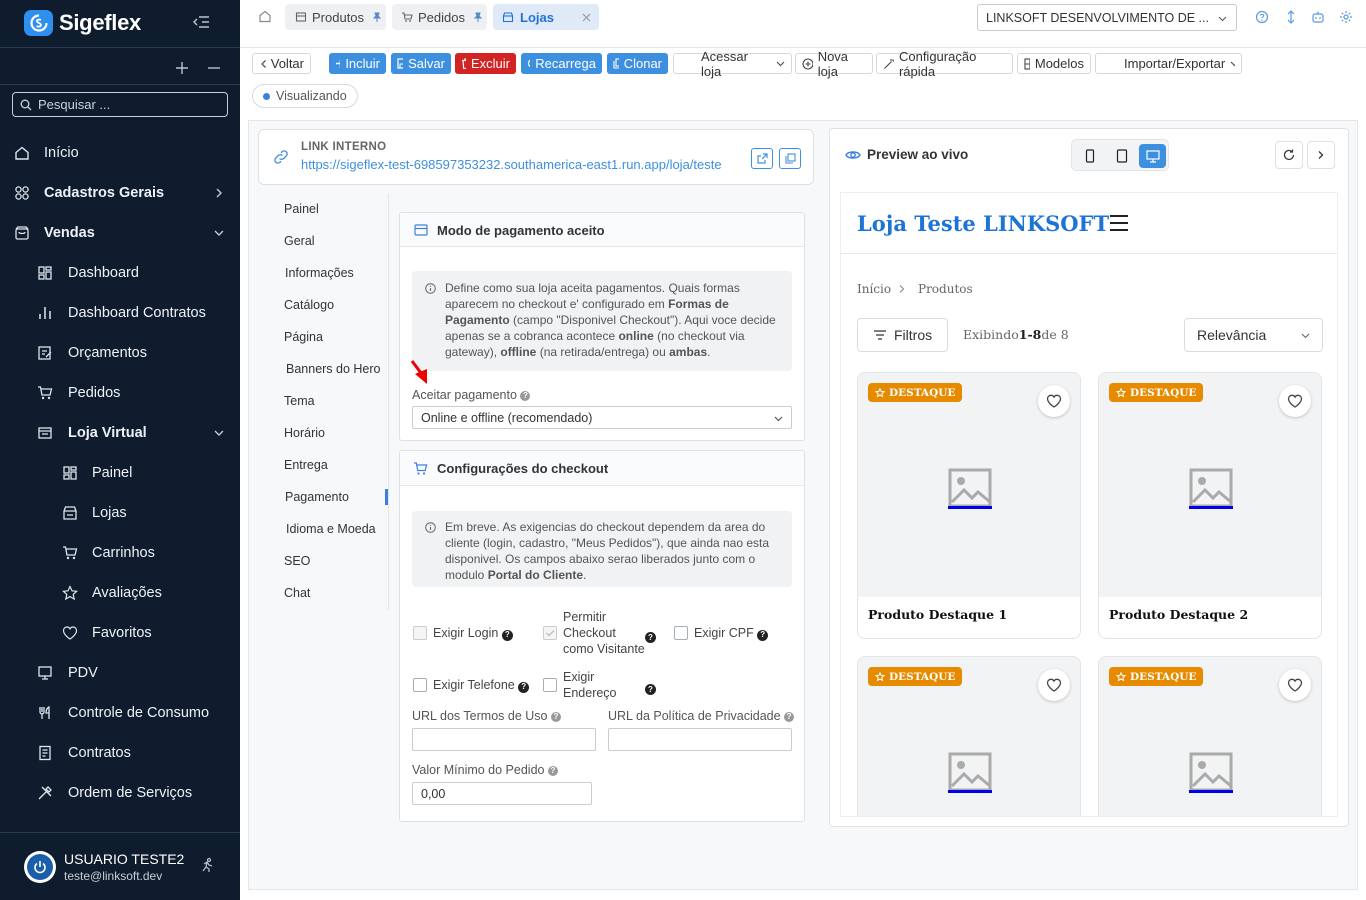 This screenshot has height=900, width=1366. Describe the element at coordinates (357, 63) in the screenshot. I see `include-button: Incluir` at that location.